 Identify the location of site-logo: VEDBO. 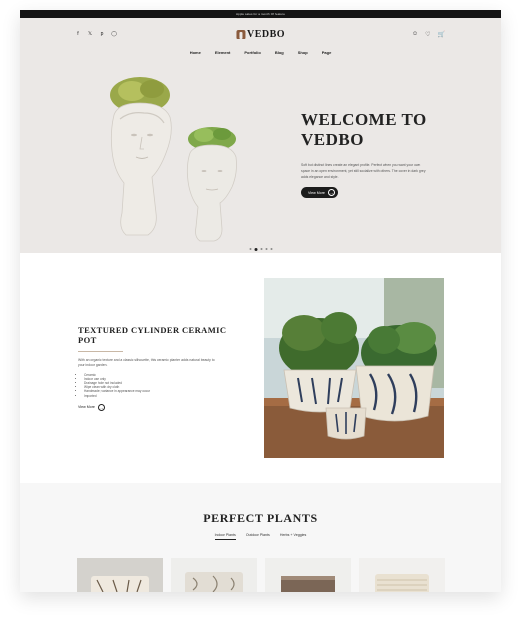
(260, 34).